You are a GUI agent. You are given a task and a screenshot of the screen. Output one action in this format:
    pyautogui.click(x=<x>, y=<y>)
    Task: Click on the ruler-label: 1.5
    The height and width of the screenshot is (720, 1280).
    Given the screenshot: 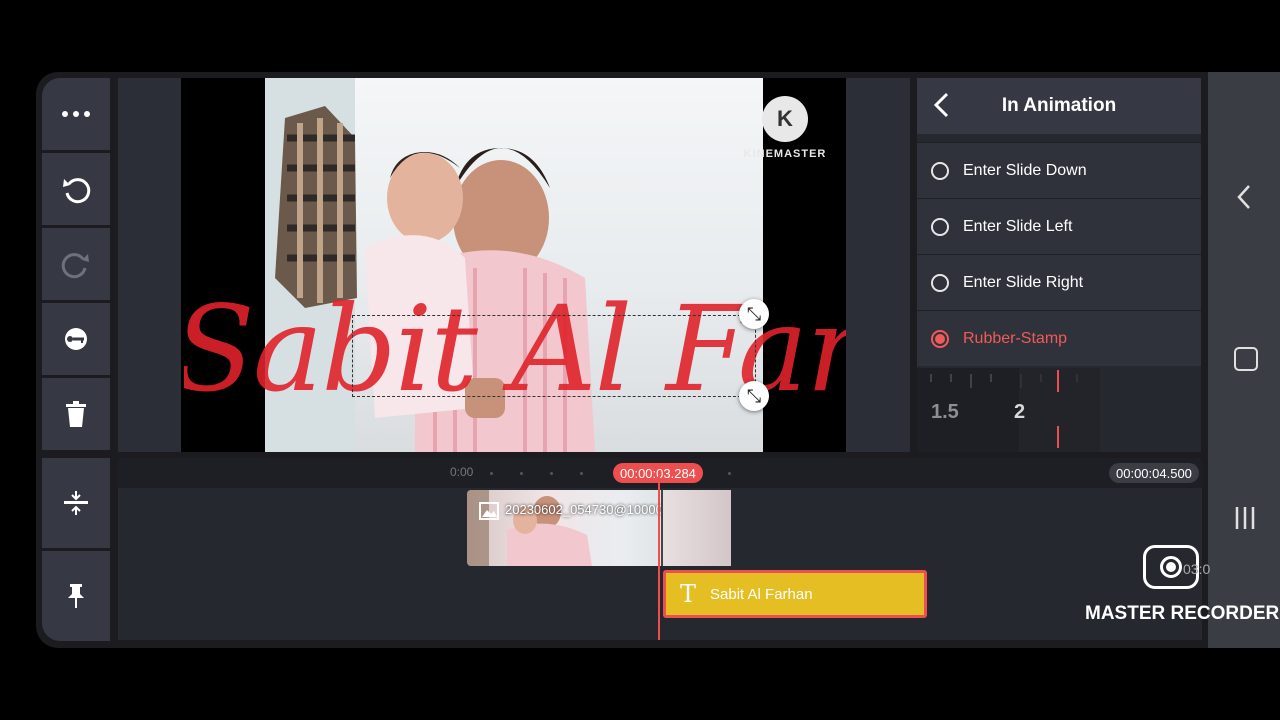 What is the action you would take?
    pyautogui.click(x=945, y=412)
    